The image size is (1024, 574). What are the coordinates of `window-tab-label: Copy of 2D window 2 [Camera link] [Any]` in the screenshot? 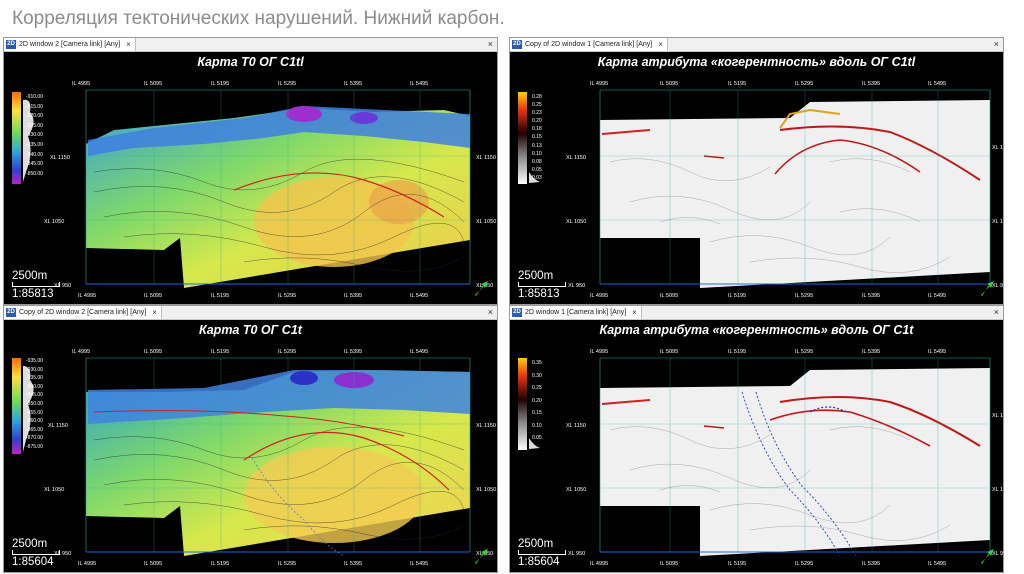 It's located at (83, 312).